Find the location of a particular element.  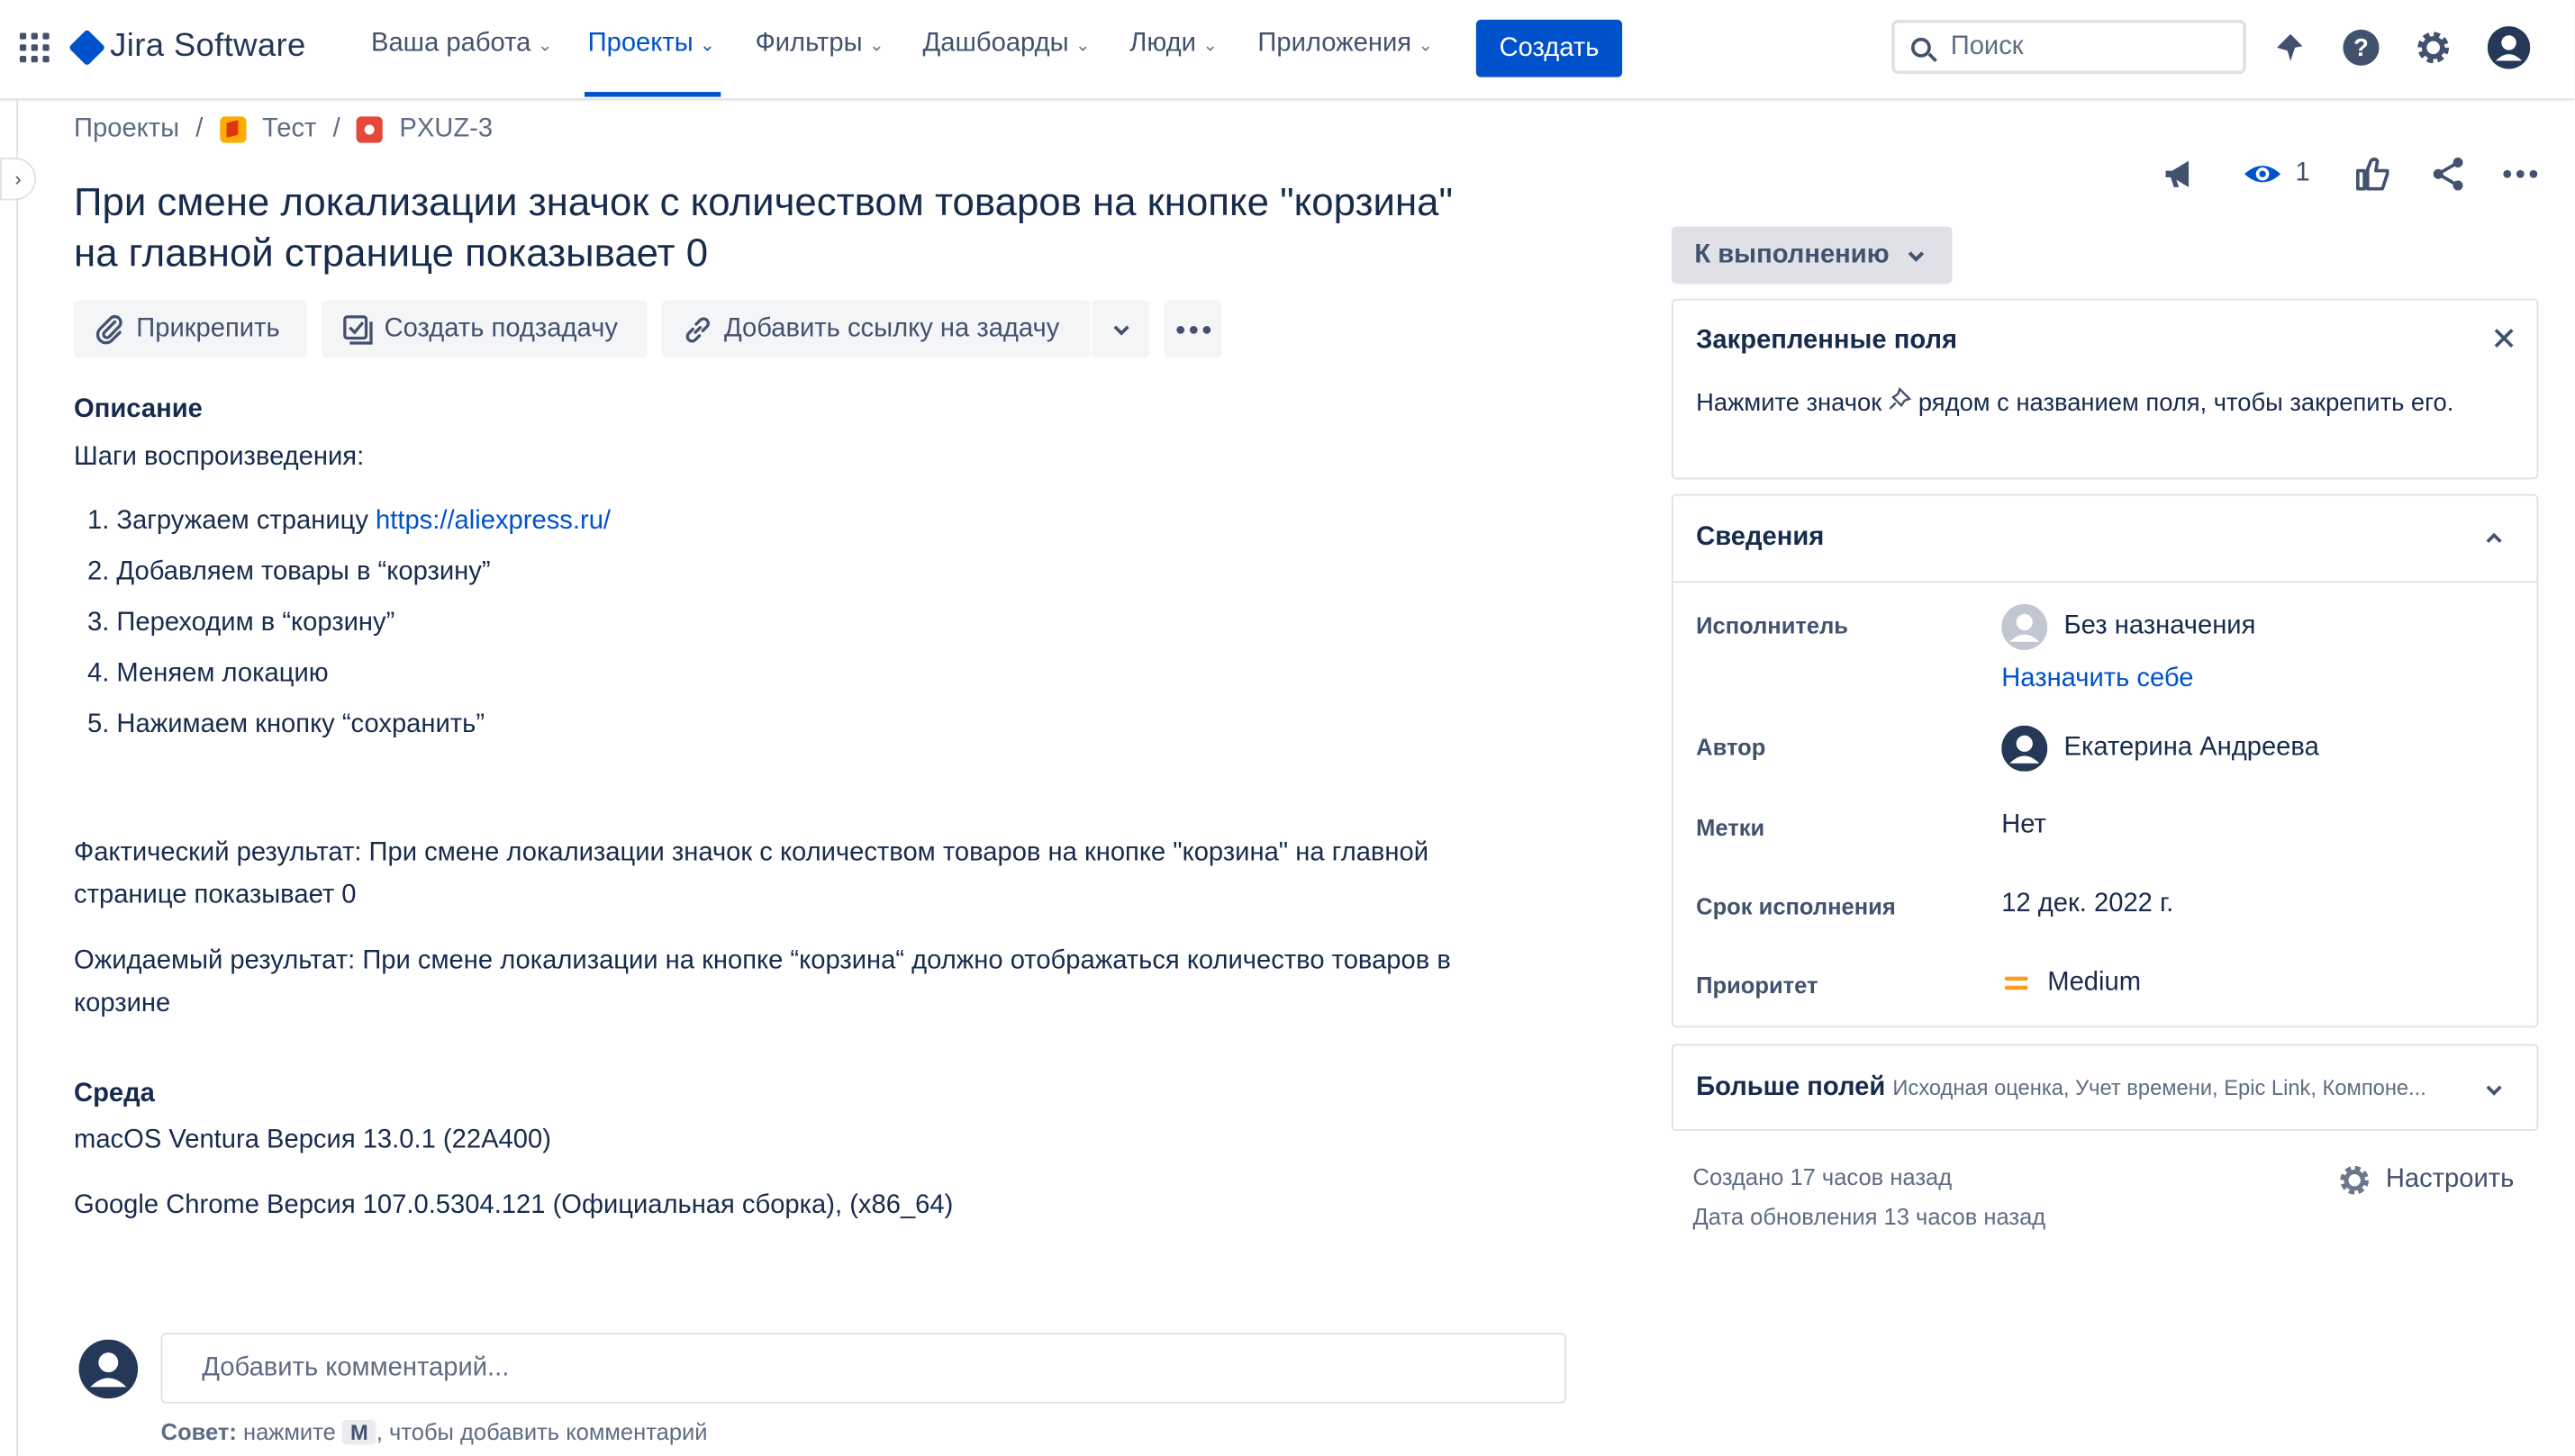

settings-gear-icon is located at coordinates (2433, 47).